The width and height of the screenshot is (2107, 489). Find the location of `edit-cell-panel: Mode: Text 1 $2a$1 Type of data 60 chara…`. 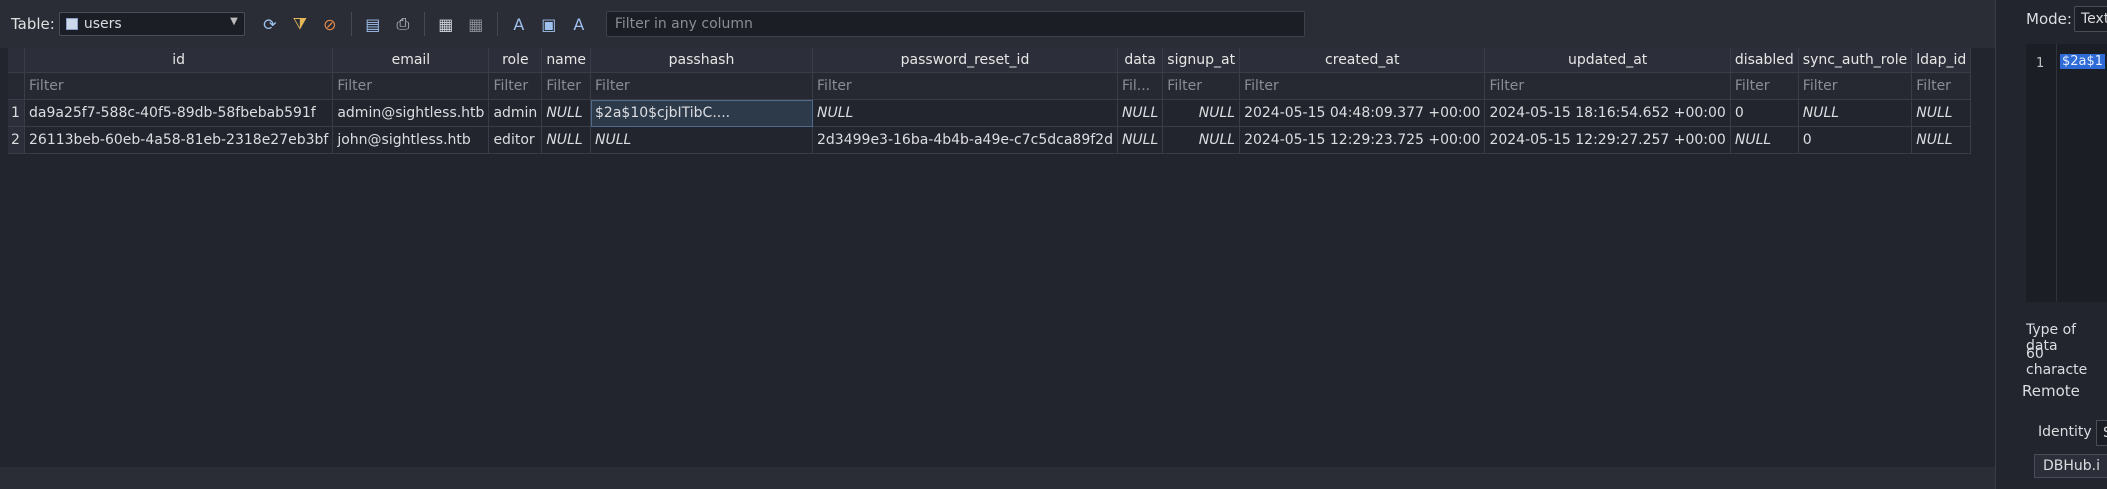

edit-cell-panel: Mode: Text 1 $2a$1 Type of data 60 chara… is located at coordinates (2051, 244).